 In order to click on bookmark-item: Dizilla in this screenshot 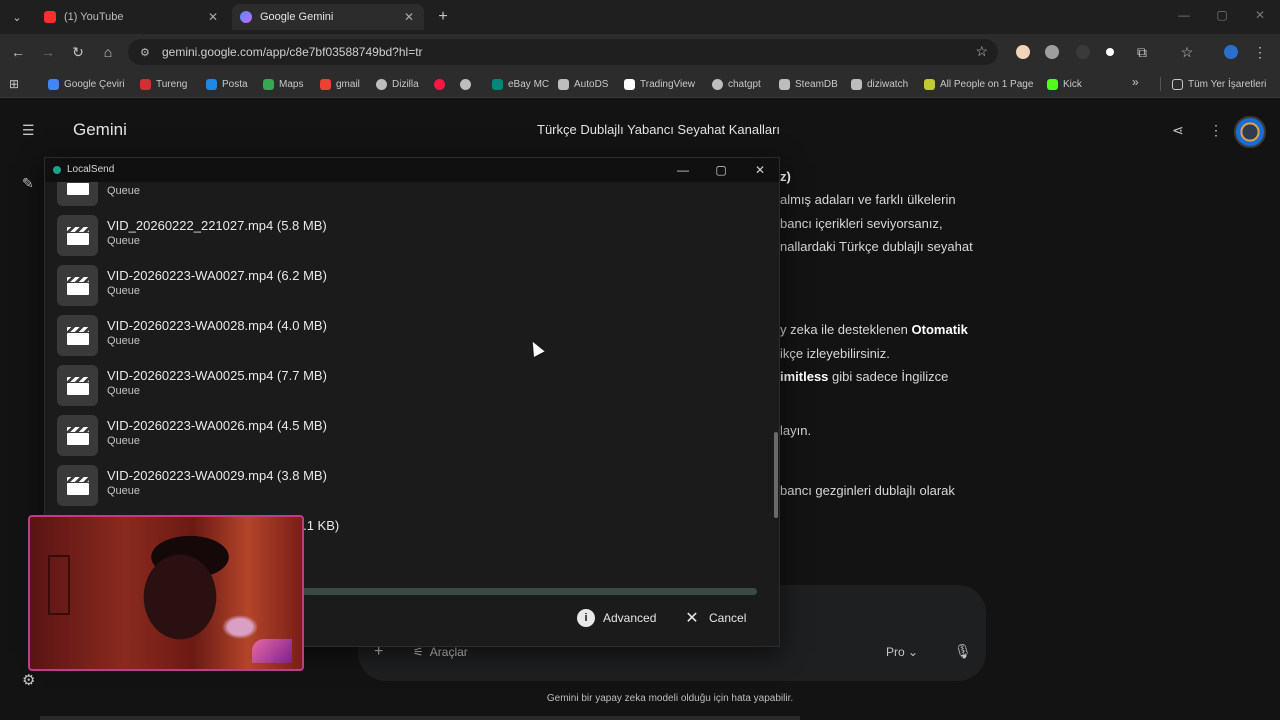, I will do `click(397, 84)`.